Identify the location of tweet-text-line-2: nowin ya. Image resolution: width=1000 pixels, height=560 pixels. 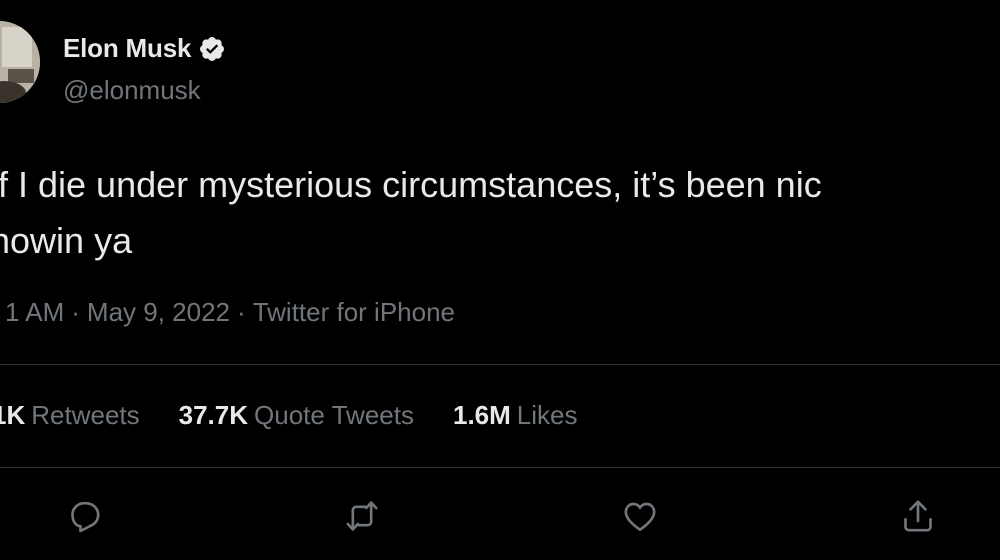
(66, 240).